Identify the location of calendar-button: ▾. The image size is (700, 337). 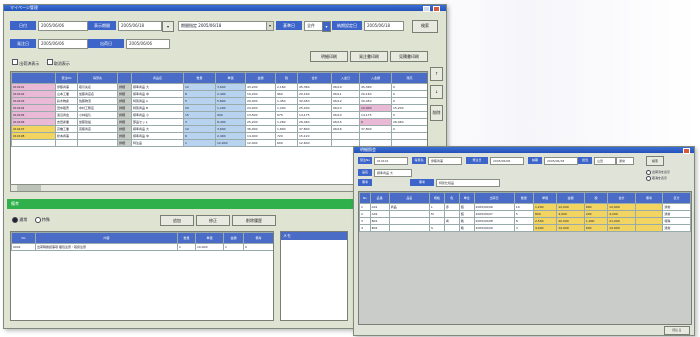
(168, 26).